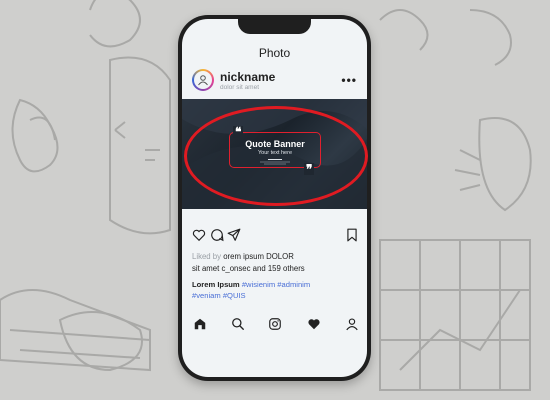 This screenshot has height=400, width=550. Describe the element at coordinates (247, 77) in the screenshot. I see `post-nickname: nickname` at that location.